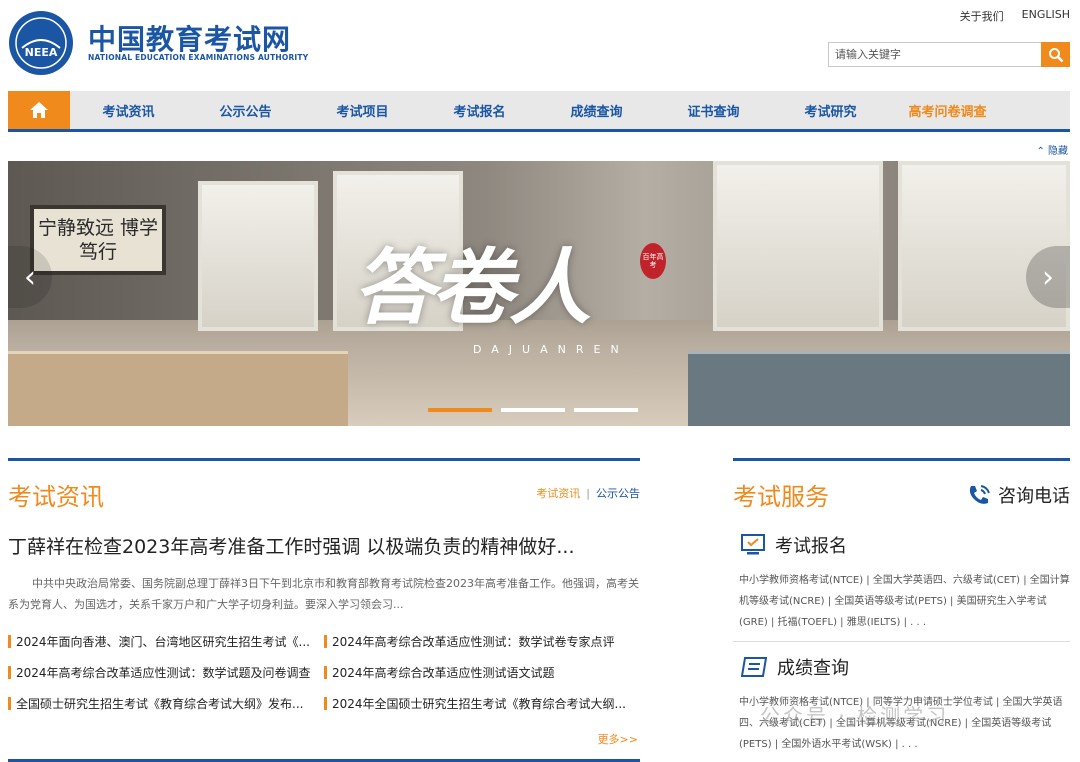 Image resolution: width=1080 pixels, height=762 pixels. What do you see at coordinates (753, 544) in the screenshot?
I see `monitor-check-icon` at bounding box center [753, 544].